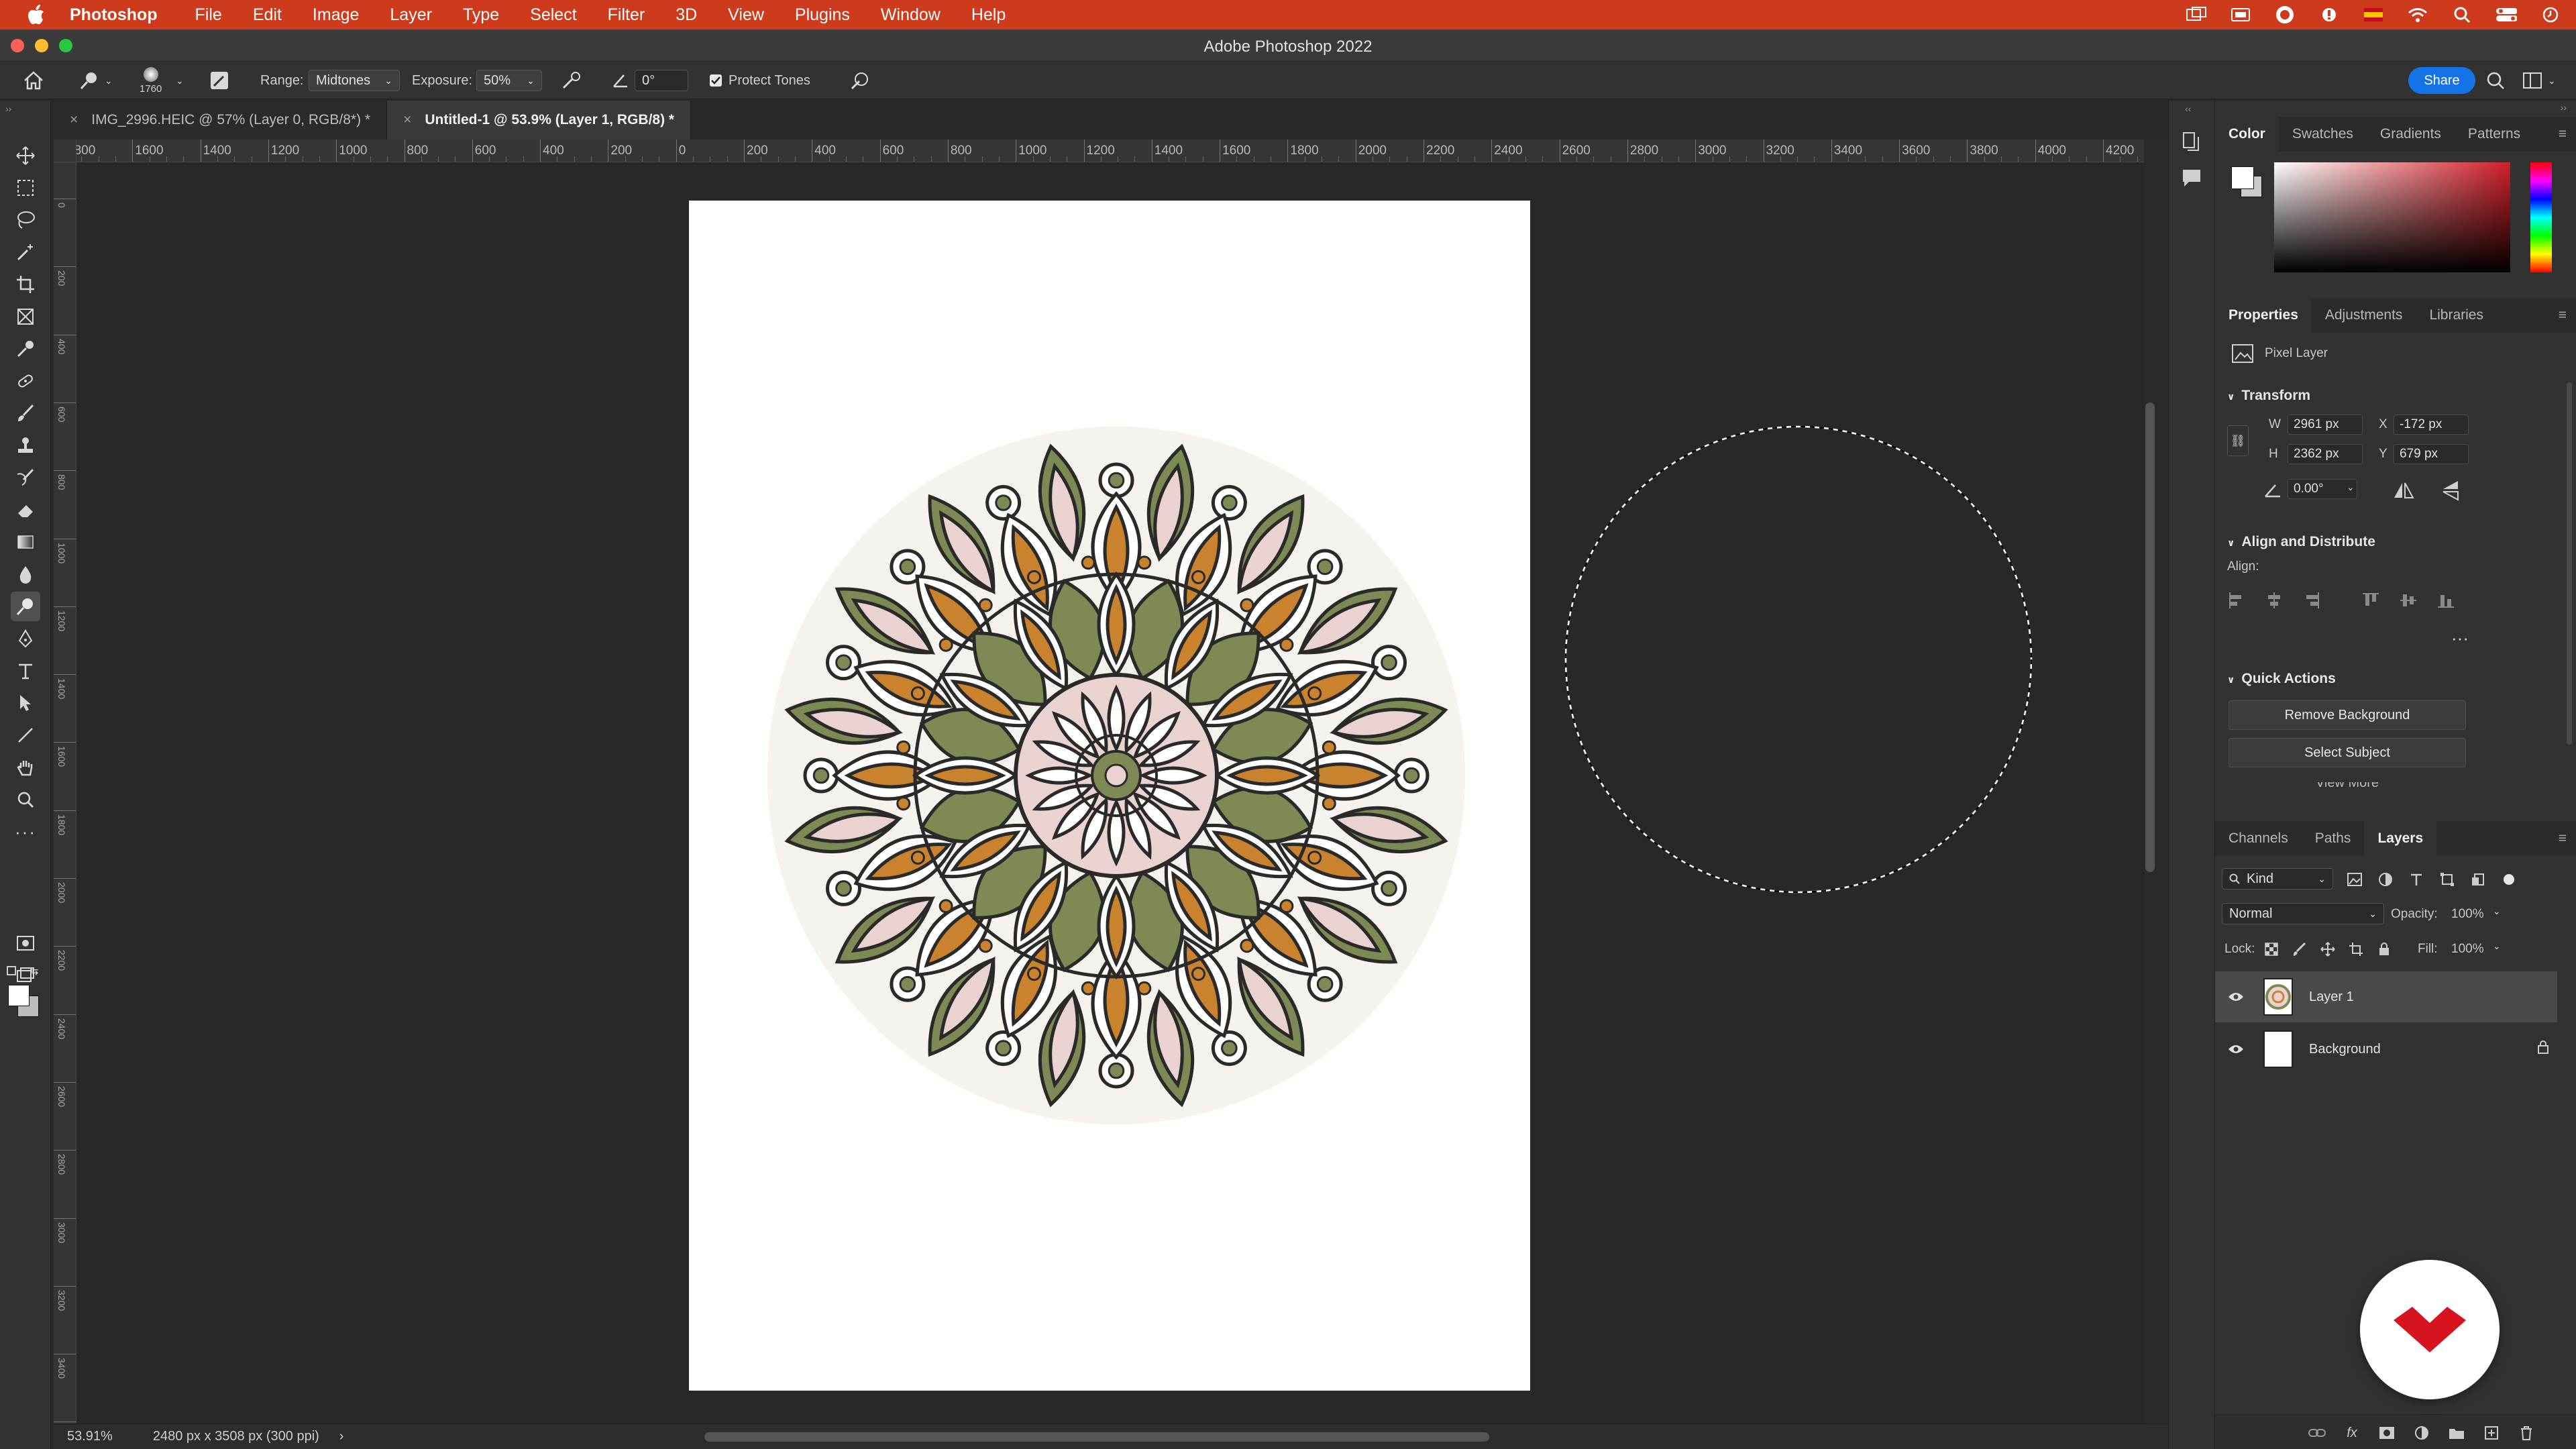 The height and width of the screenshot is (1449, 2576). Describe the element at coordinates (36, 15) in the screenshot. I see `apple-icon` at that location.